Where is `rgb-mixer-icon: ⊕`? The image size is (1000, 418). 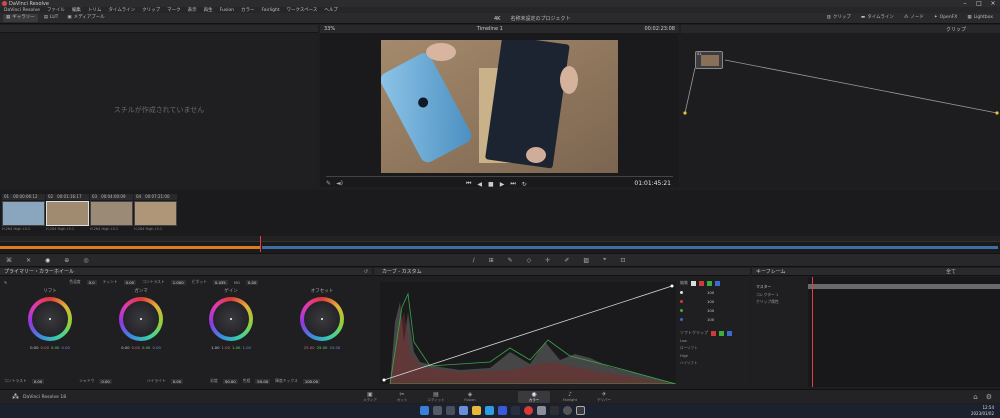
rgb-mixer-icon: ⊕ is located at coordinates (66, 260).